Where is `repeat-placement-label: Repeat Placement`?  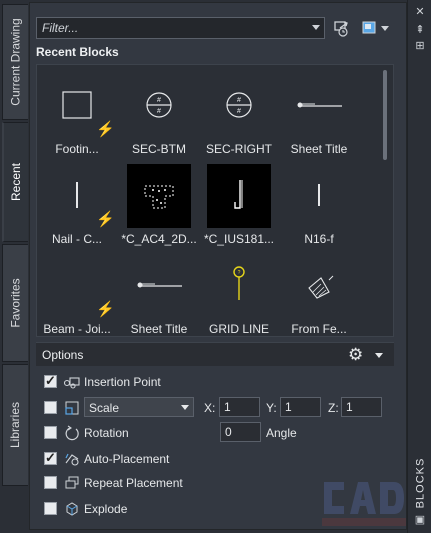
repeat-placement-label: Repeat Placement is located at coordinates (133, 483).